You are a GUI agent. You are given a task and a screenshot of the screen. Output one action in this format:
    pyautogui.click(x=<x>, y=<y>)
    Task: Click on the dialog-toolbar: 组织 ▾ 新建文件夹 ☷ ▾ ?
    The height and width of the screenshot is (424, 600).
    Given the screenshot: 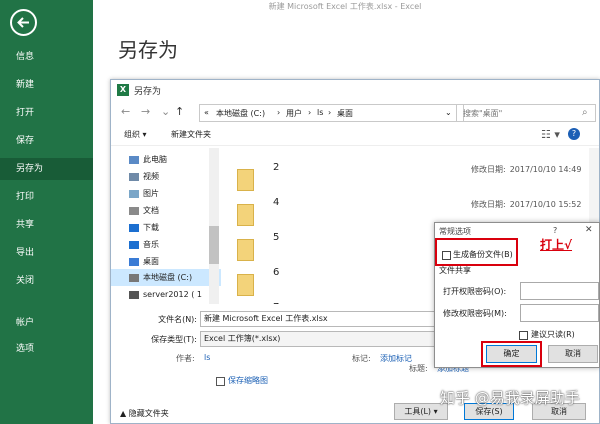 What is the action you would take?
    pyautogui.click(x=355, y=136)
    